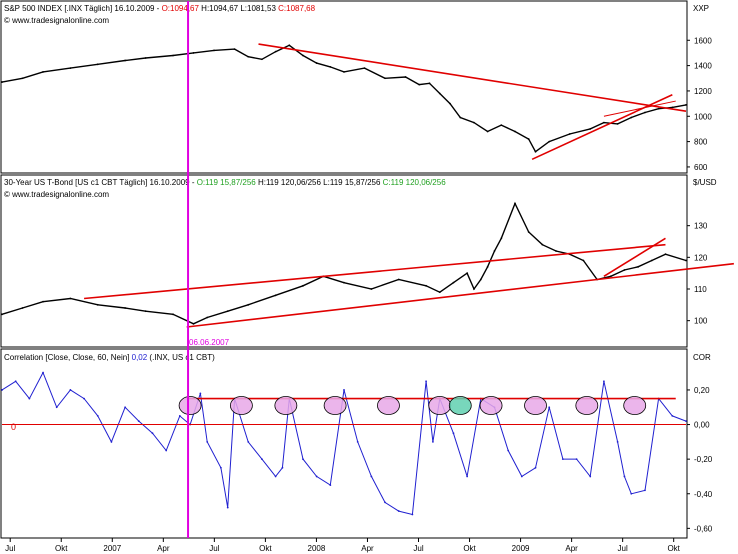  Describe the element at coordinates (702, 390) in the screenshot. I see `y-tick-label: 0,20` at that location.